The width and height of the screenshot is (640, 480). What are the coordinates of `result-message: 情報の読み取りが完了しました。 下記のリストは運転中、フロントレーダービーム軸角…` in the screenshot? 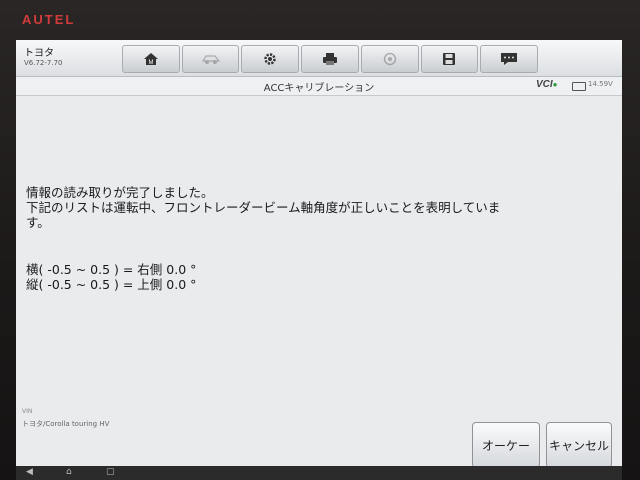 It's located at (316, 207).